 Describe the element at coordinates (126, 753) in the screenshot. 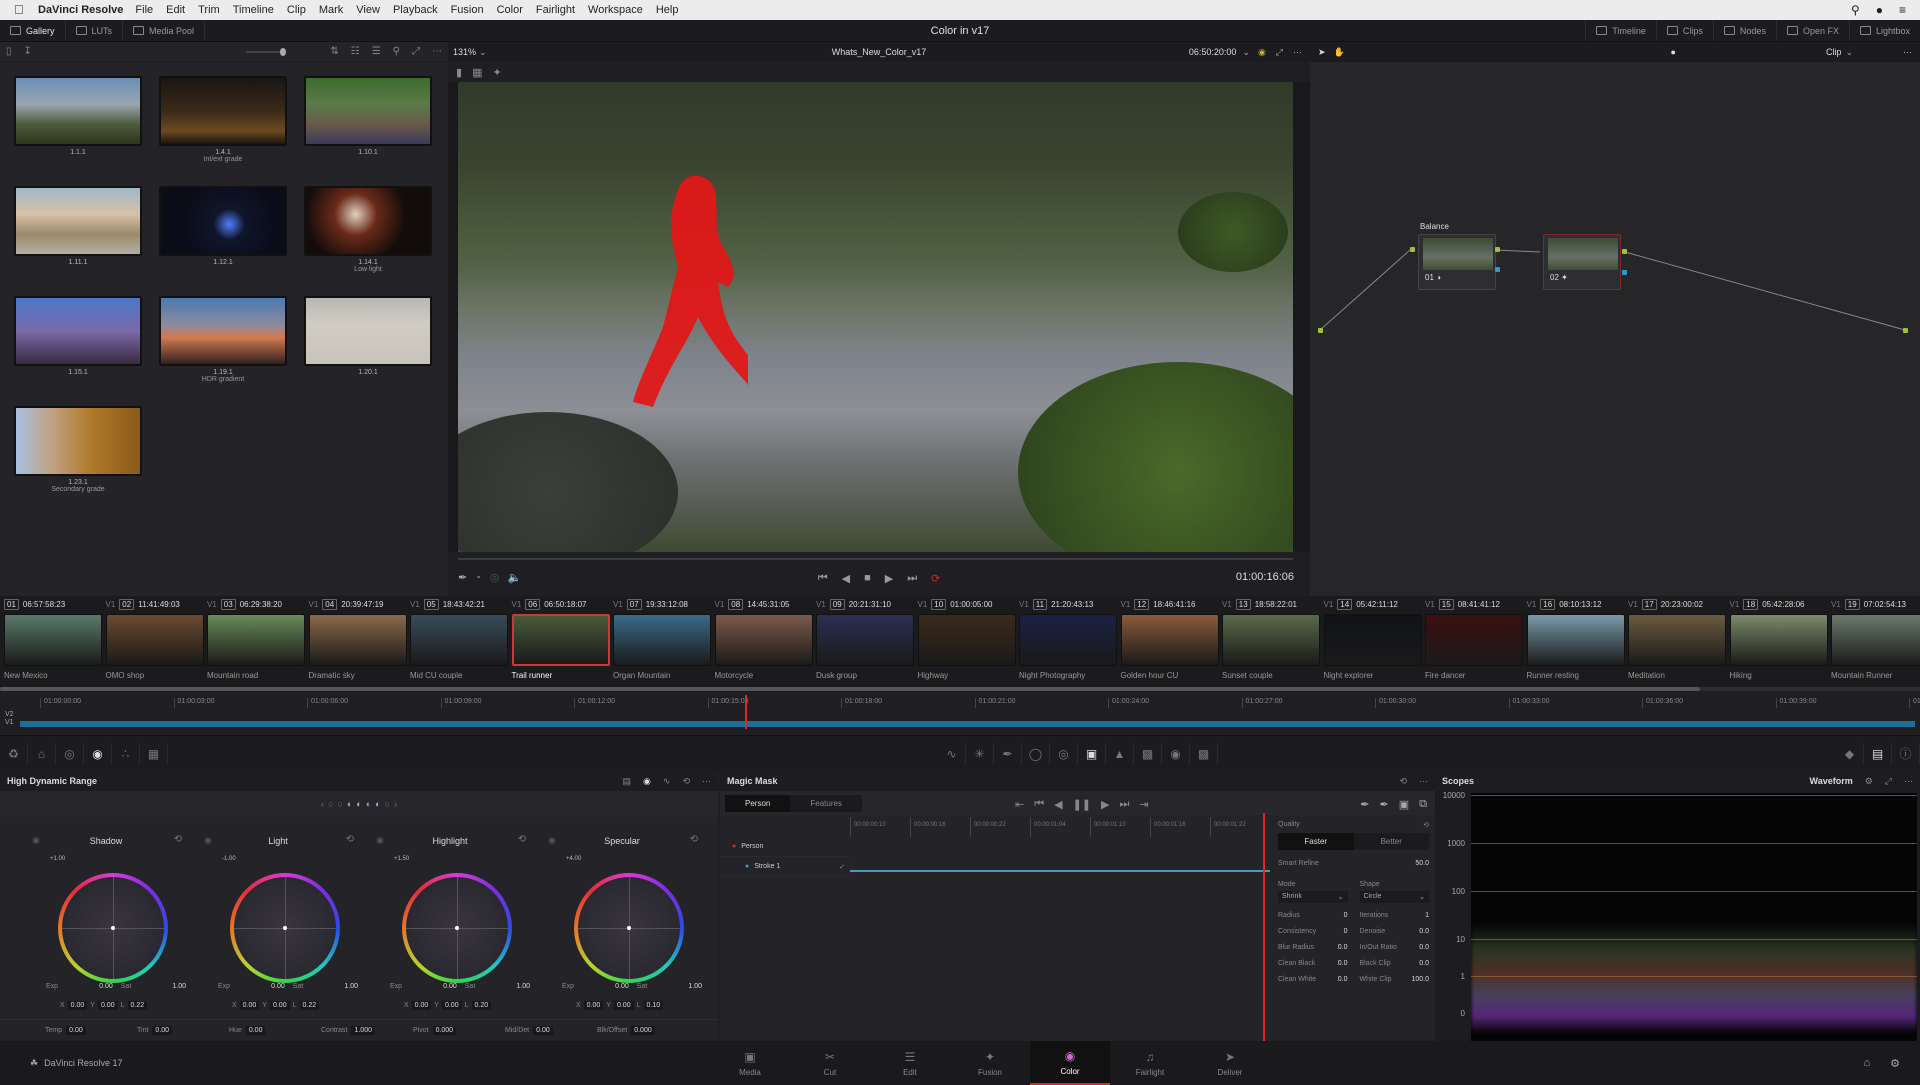

I see `rgb-mixer-icon: ∴` at that location.